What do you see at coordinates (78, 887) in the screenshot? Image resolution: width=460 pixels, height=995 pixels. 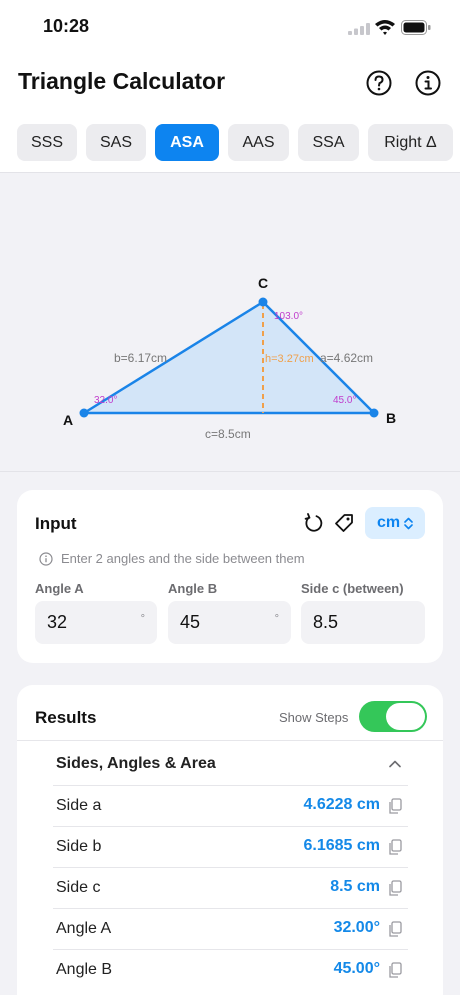 I see `result-label: Side c` at bounding box center [78, 887].